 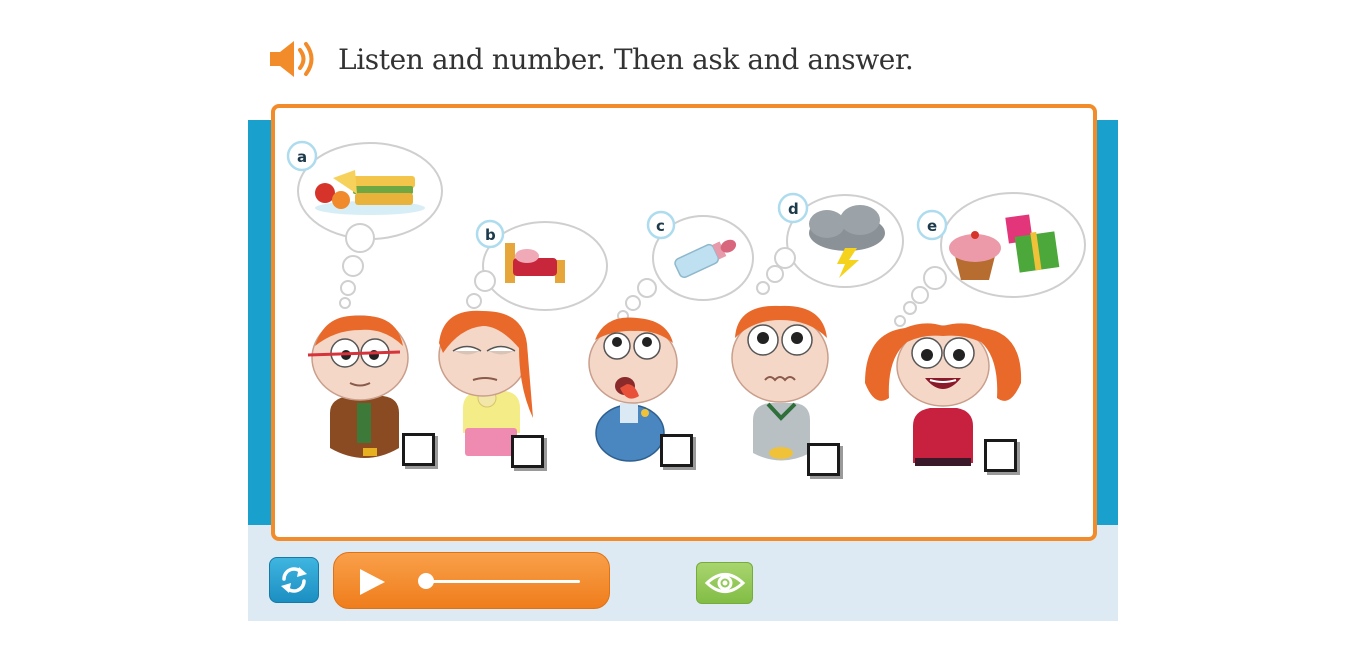 I want to click on refresh-icon, so click(x=294, y=580).